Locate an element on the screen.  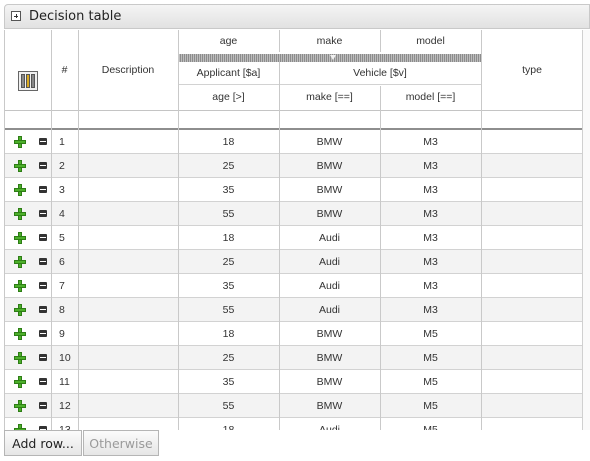
expand-icon is located at coordinates (16, 16).